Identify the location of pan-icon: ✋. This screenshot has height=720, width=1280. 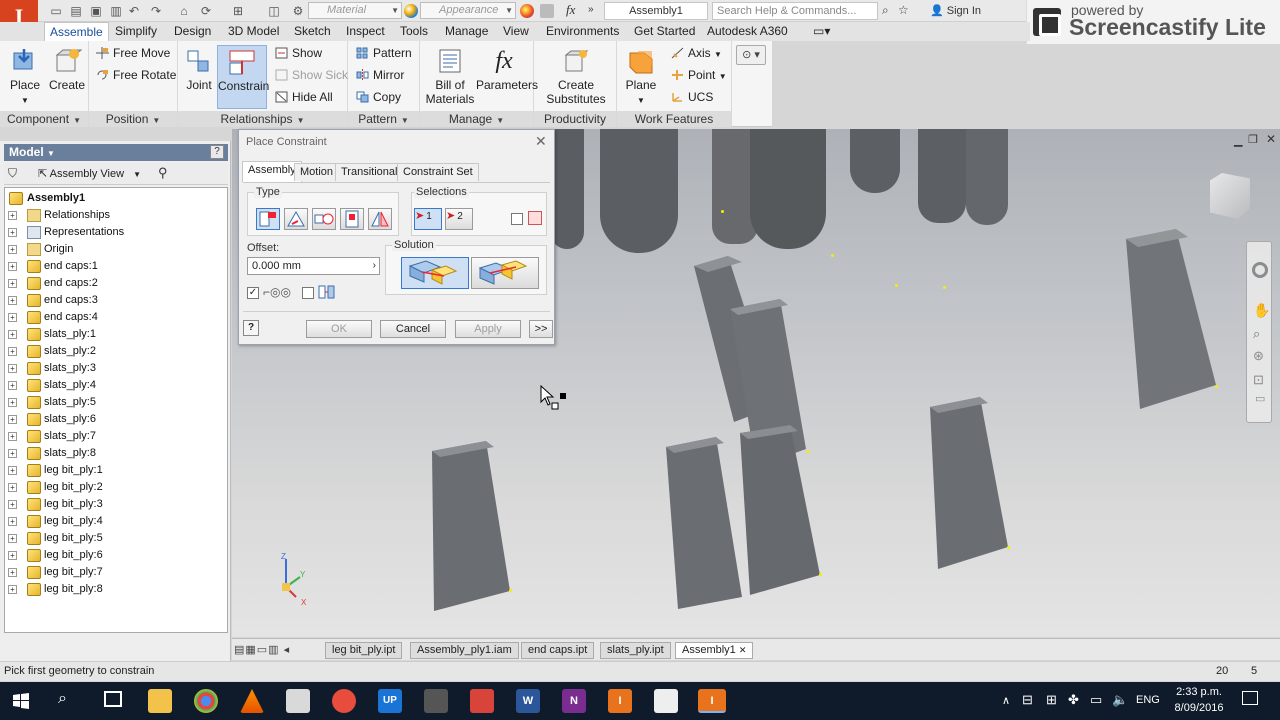
(1261, 310).